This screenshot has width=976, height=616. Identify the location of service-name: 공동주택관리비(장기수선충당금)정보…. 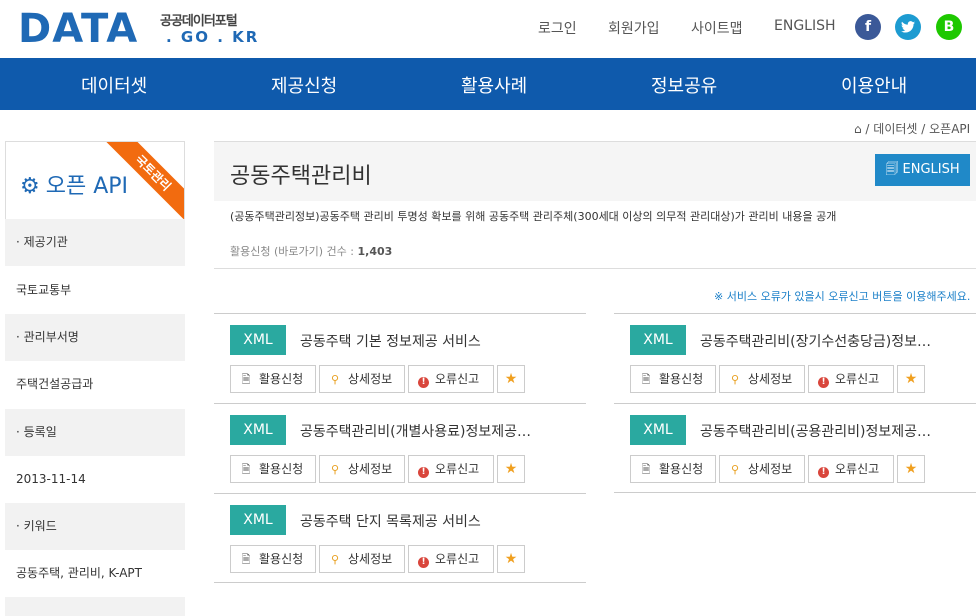
(815, 341).